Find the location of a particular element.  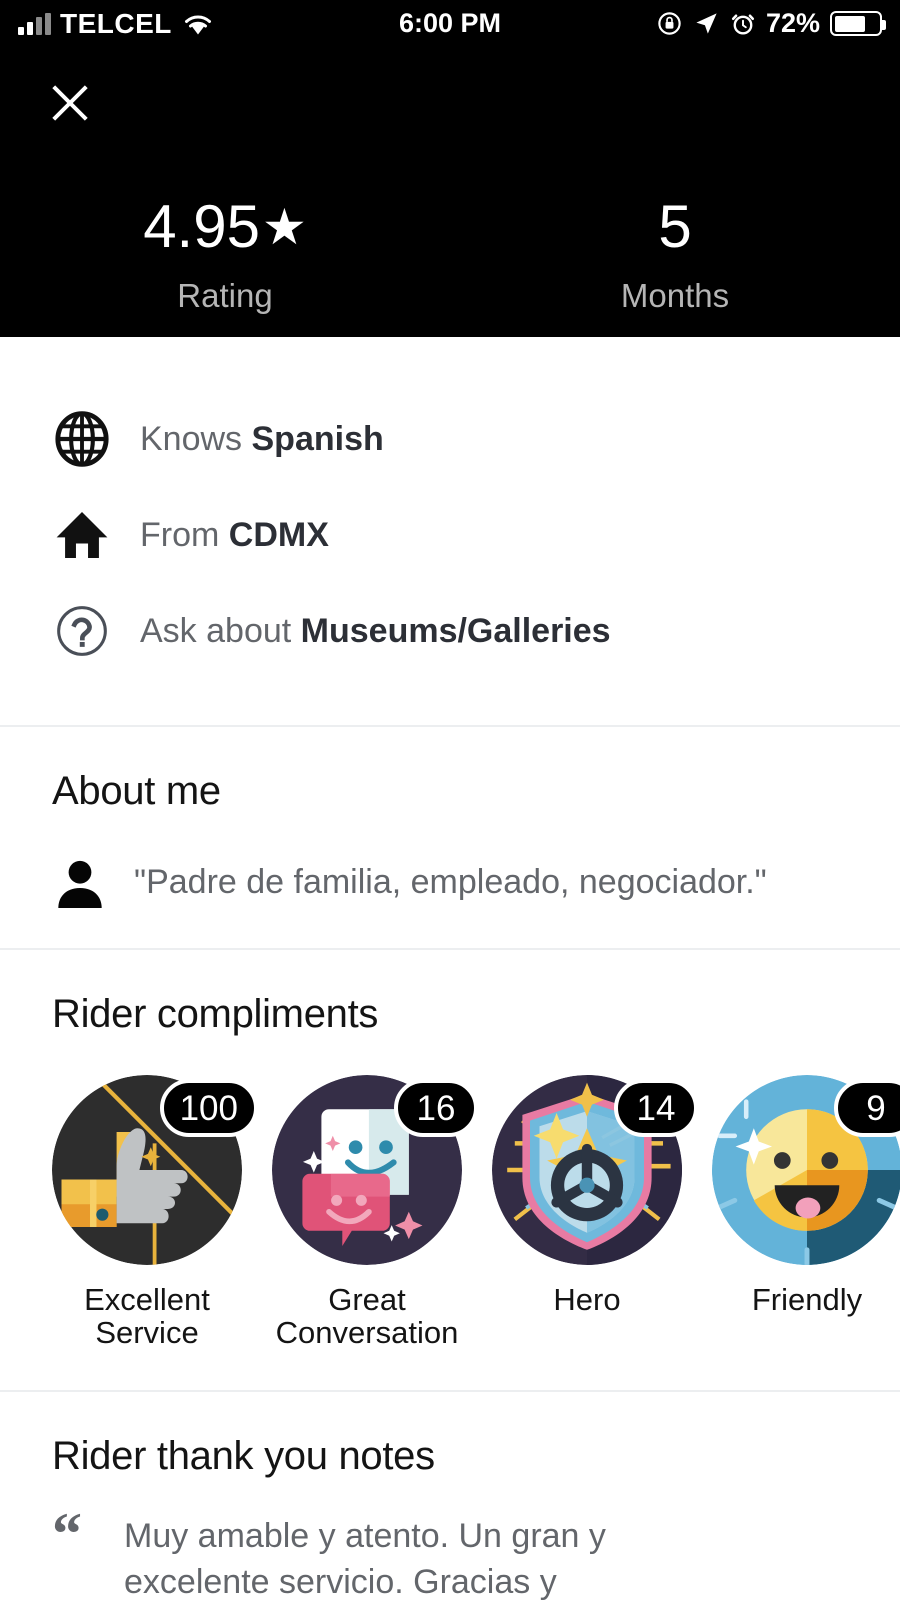

header-stats: 4.95 ★ Rating 5 Months is located at coordinates (450, 256).